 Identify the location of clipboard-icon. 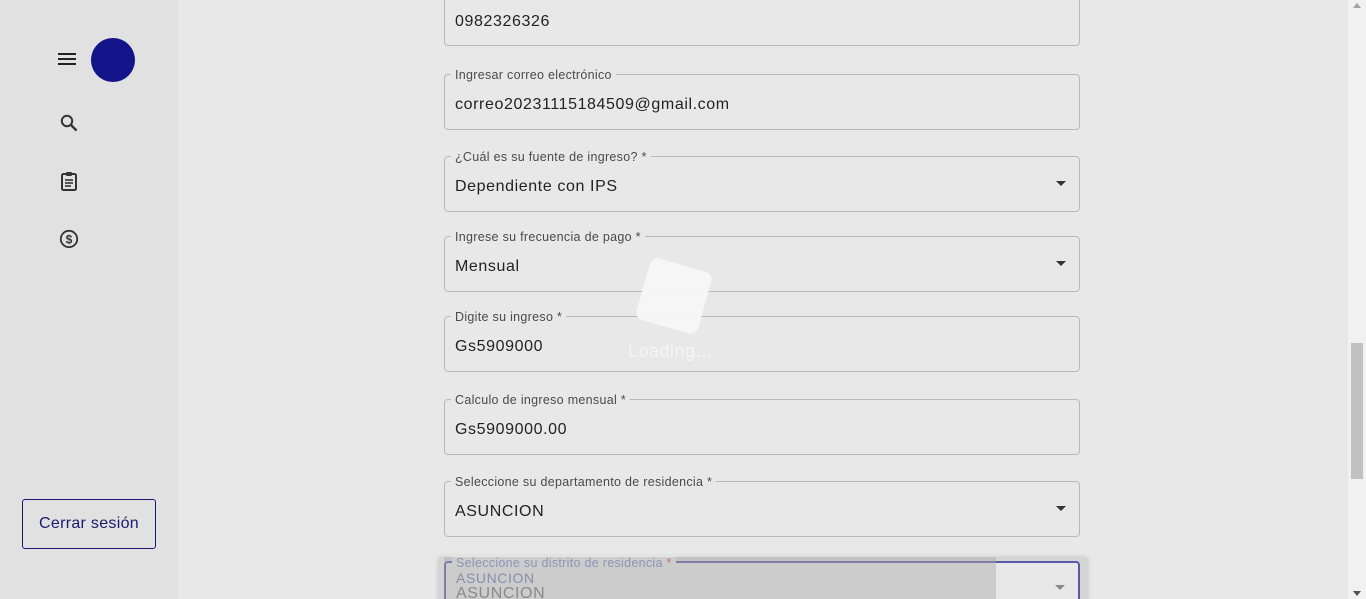
(69, 181).